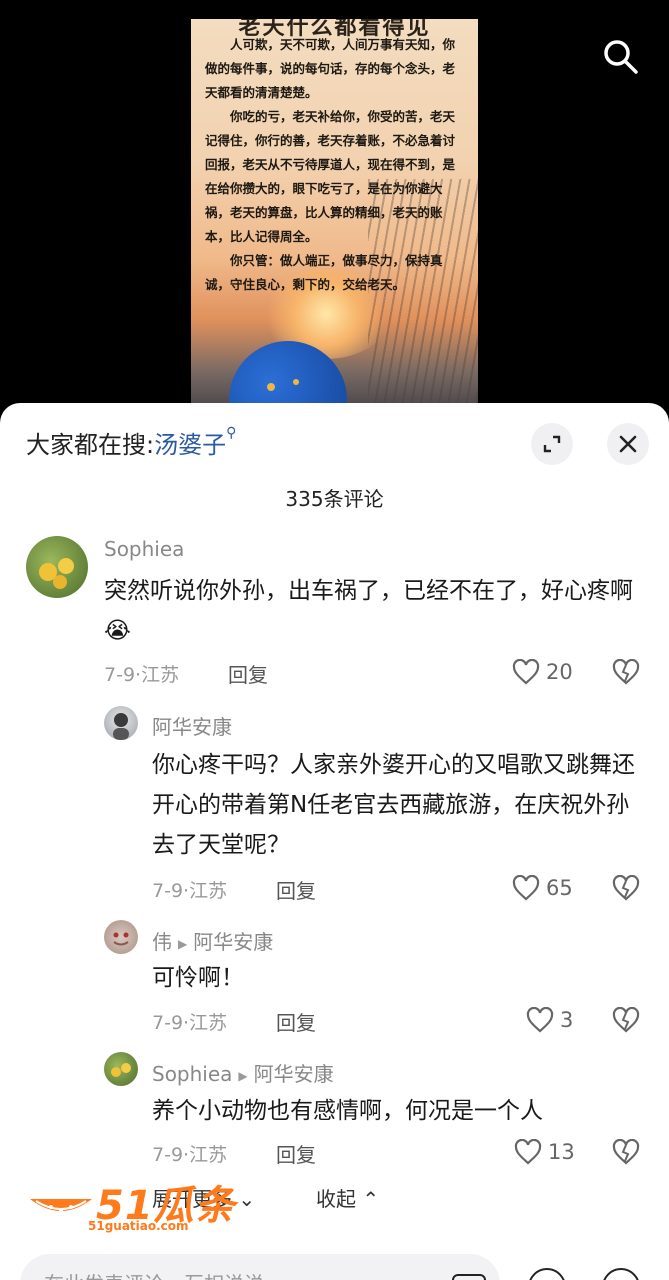  What do you see at coordinates (90, 445) in the screenshot?
I see `hot-search-prefix: 大家都在搜:` at bounding box center [90, 445].